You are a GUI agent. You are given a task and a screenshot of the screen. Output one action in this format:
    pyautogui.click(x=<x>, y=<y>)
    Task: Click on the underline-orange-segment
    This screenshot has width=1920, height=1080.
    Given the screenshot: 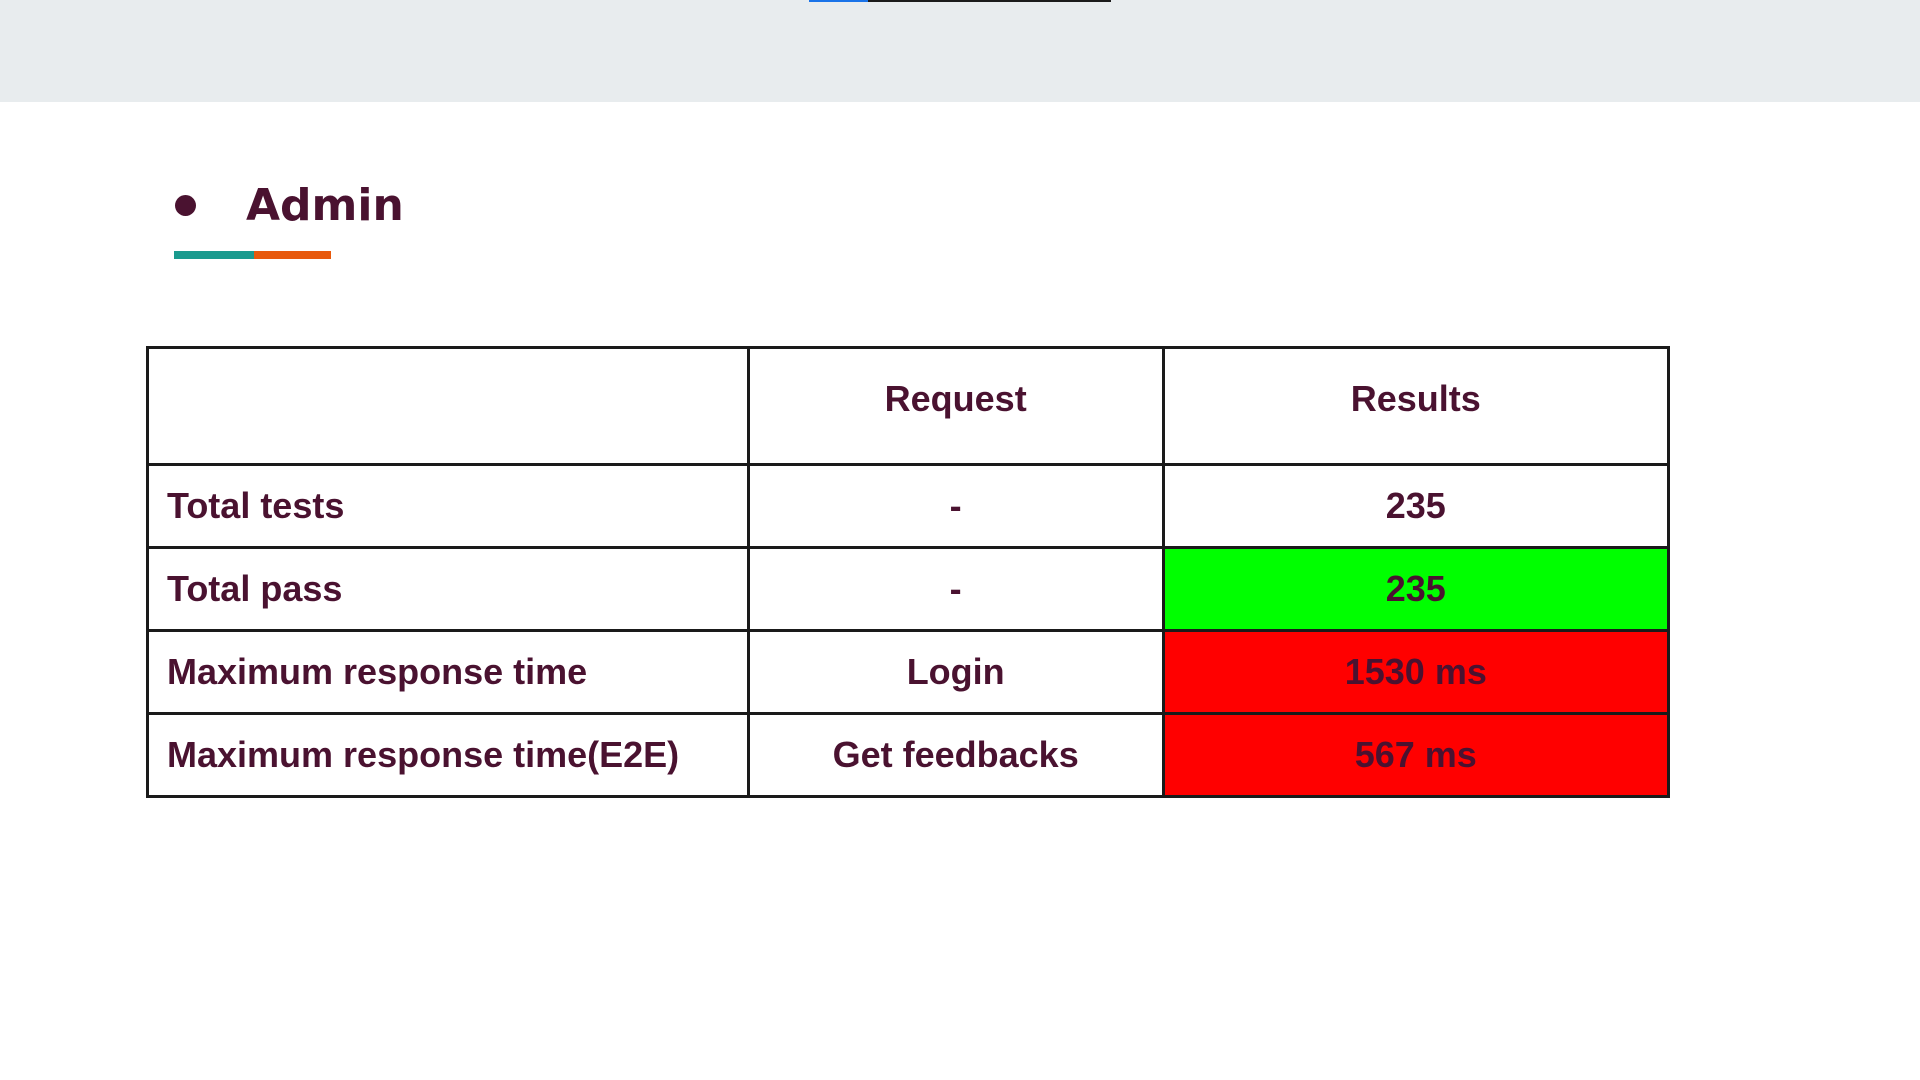 What is the action you would take?
    pyautogui.click(x=292, y=255)
    